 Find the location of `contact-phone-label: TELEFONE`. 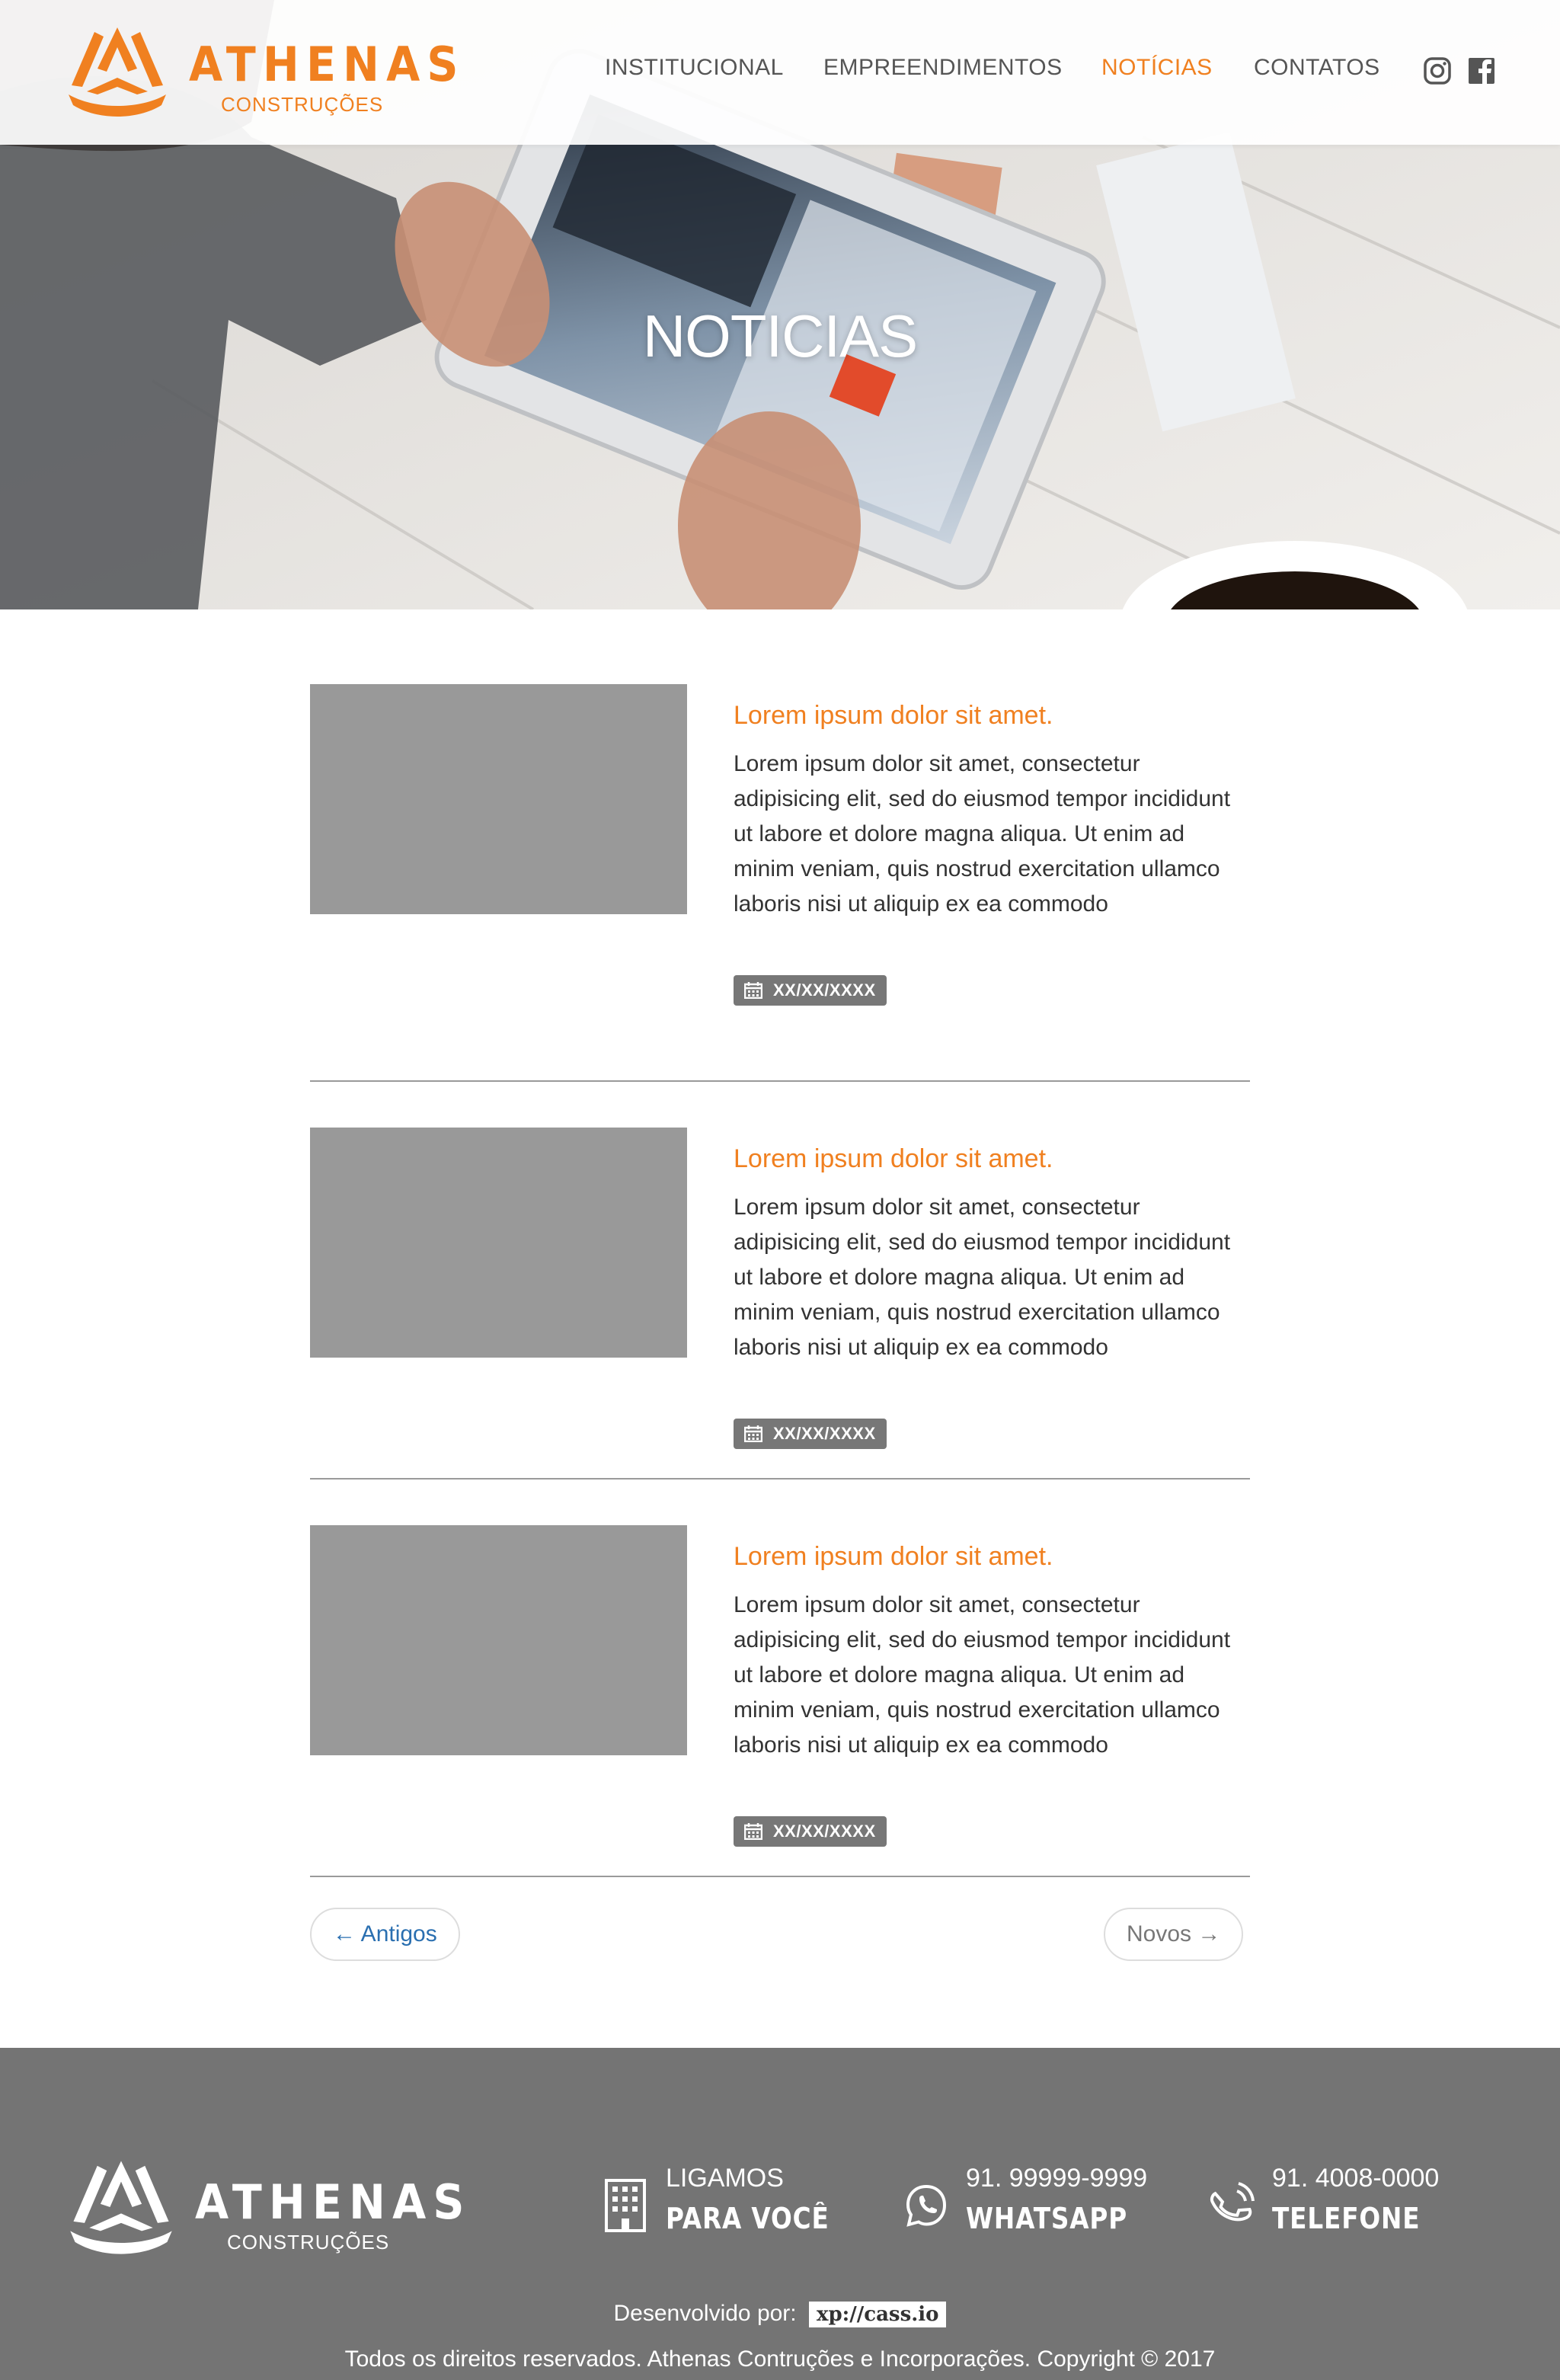

contact-phone-label: TELEFONE is located at coordinates (1346, 2218).